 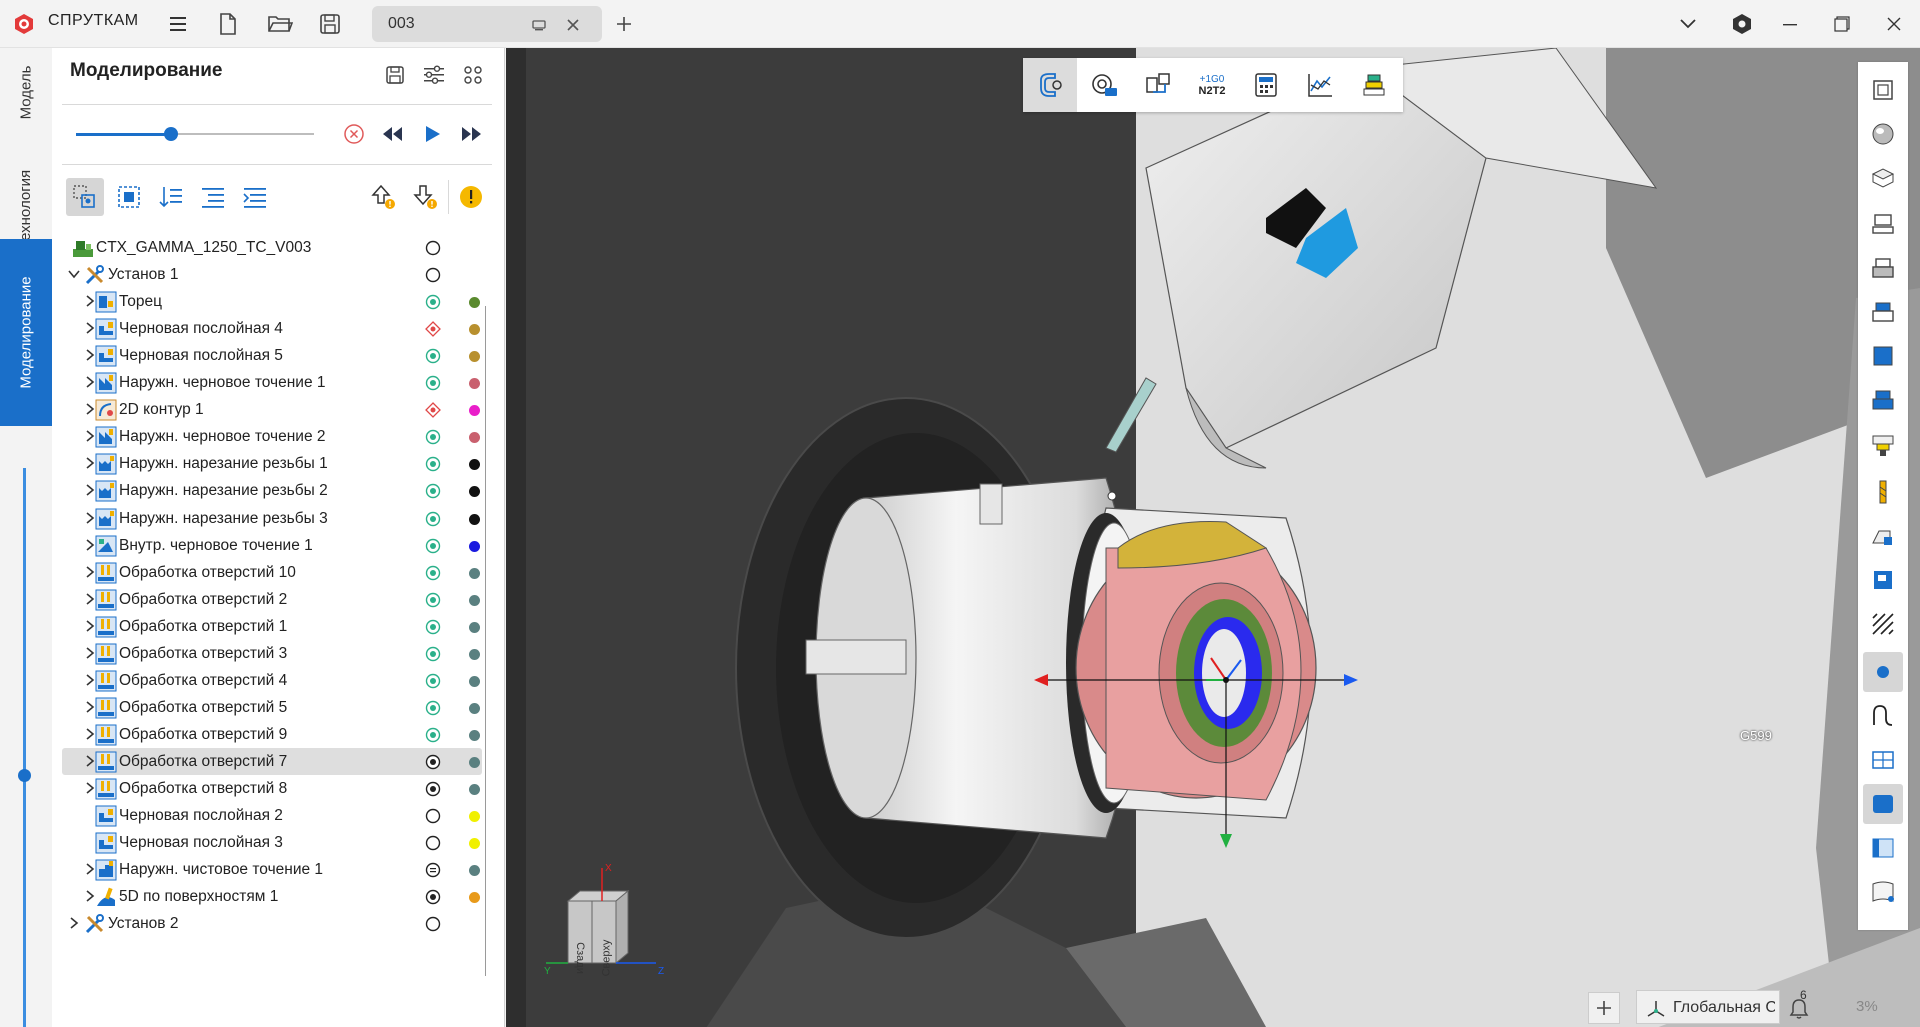 I want to click on tree-row: Обработка отверстий 5, so click(x=272, y=707).